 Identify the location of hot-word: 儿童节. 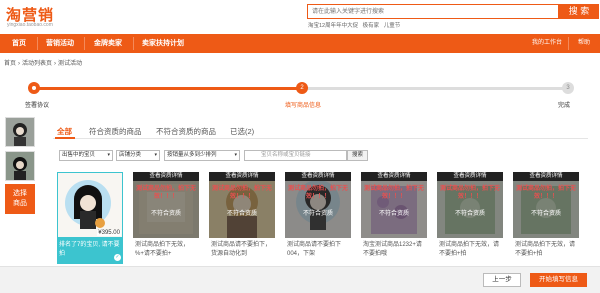
(392, 26).